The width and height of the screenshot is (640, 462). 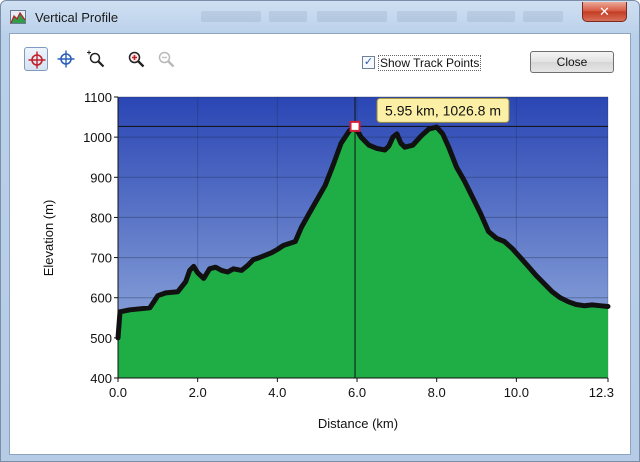 What do you see at coordinates (601, 392) in the screenshot?
I see `x-tick-label: 12.3` at bounding box center [601, 392].